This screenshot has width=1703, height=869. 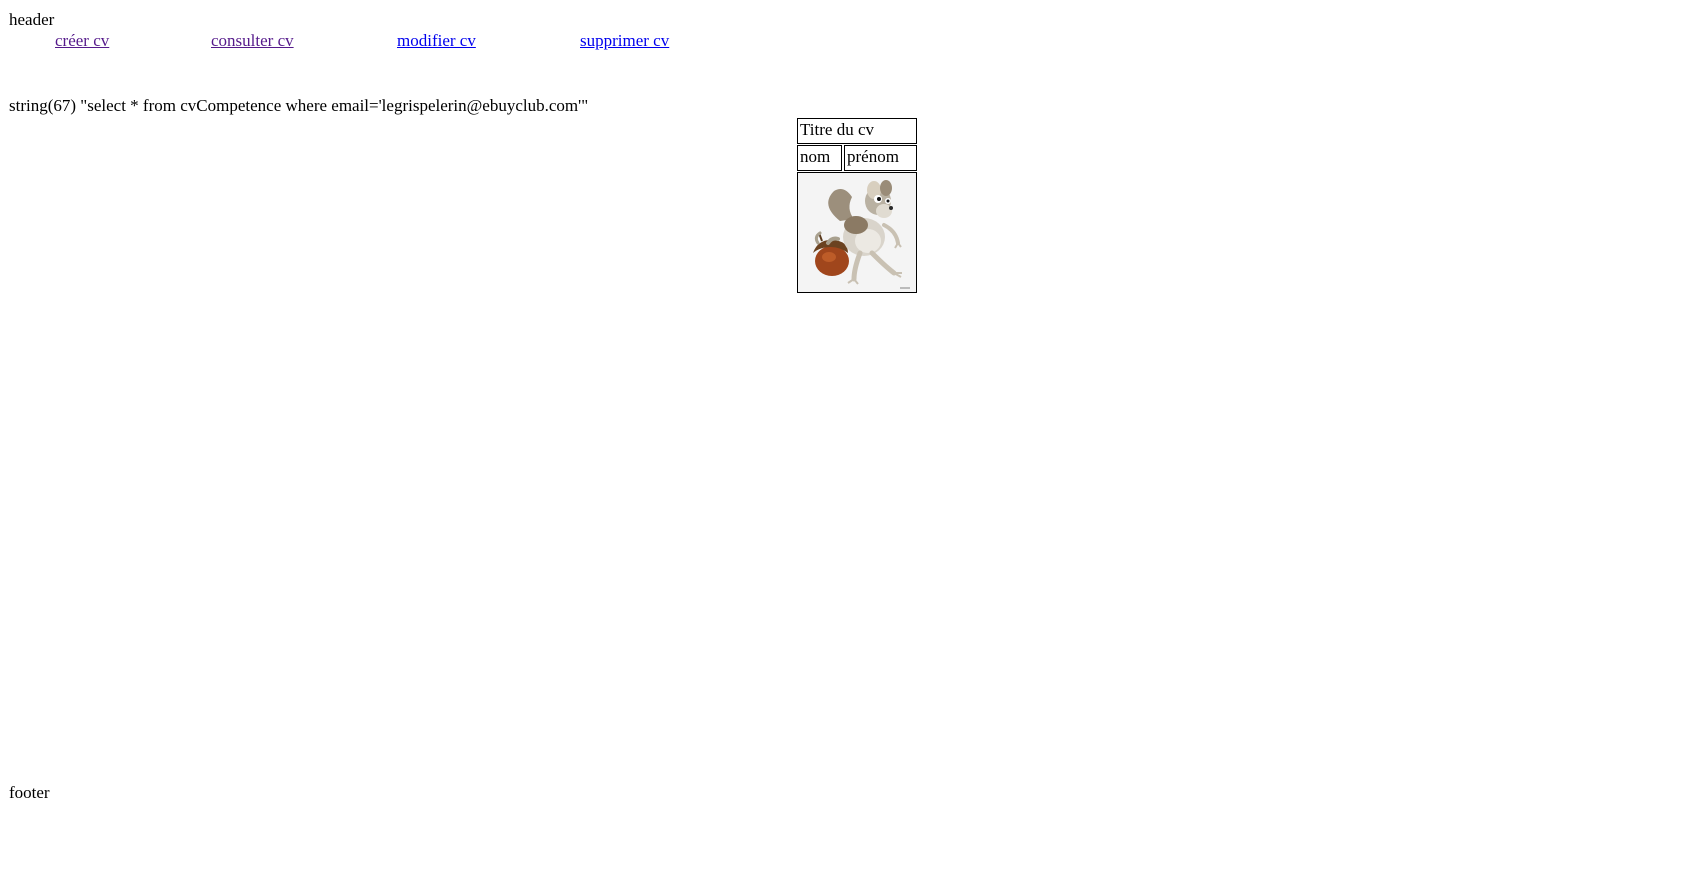 I want to click on nav-link-supprimer-cv: supprimer cv, so click(x=624, y=41).